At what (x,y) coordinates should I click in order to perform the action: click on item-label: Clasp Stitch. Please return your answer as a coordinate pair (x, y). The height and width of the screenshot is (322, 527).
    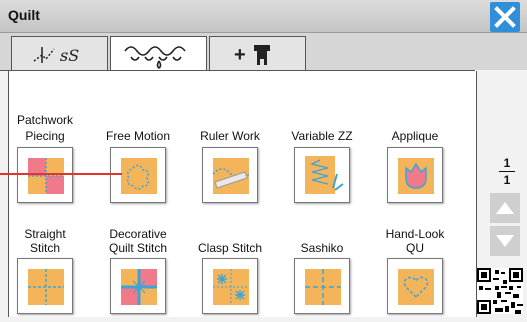
    Looking at the image, I should click on (230, 248).